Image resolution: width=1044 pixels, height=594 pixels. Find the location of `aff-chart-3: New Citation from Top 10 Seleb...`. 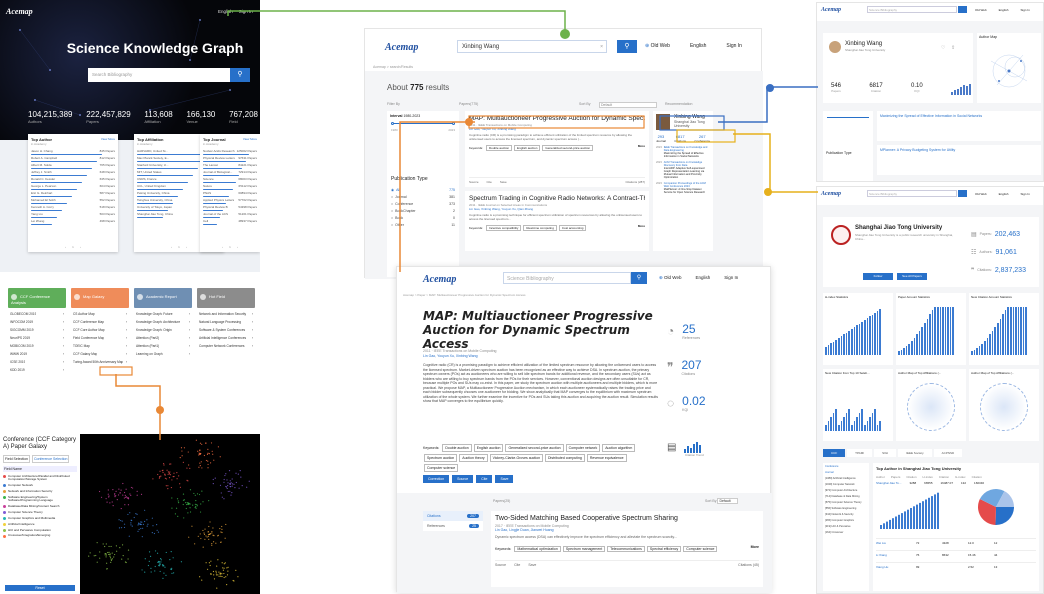

aff-chart-3: New Citation from Top 10 Seleb... is located at coordinates (858, 405).